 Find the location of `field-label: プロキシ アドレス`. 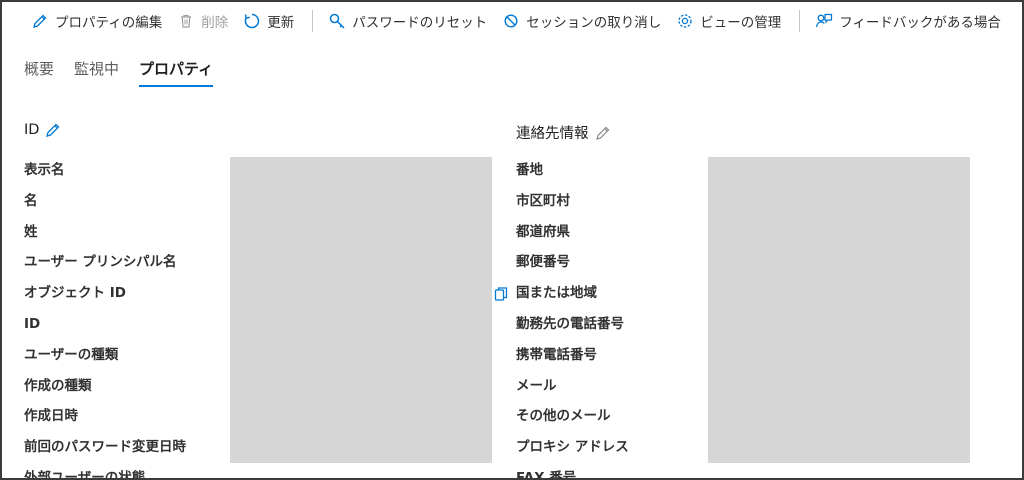

field-label: プロキシ アドレス is located at coordinates (572, 447).